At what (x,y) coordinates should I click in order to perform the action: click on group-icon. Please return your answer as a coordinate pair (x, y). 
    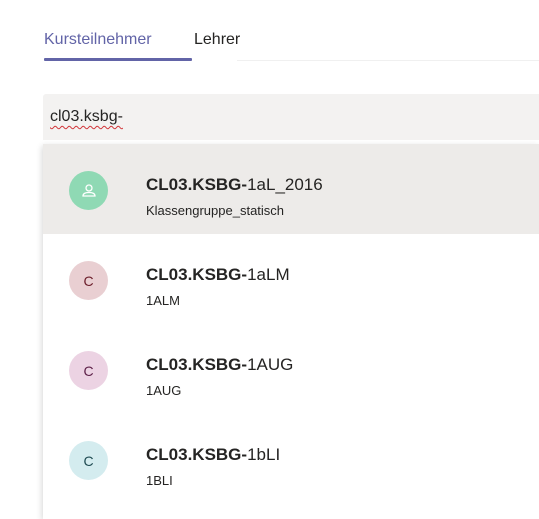
    Looking at the image, I should click on (88, 190).